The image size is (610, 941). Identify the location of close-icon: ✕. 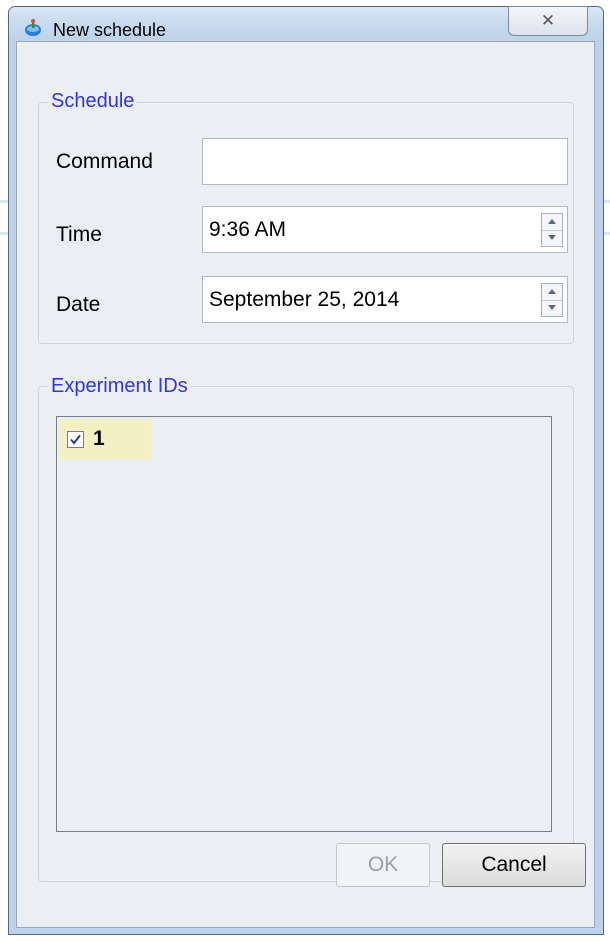
(548, 20).